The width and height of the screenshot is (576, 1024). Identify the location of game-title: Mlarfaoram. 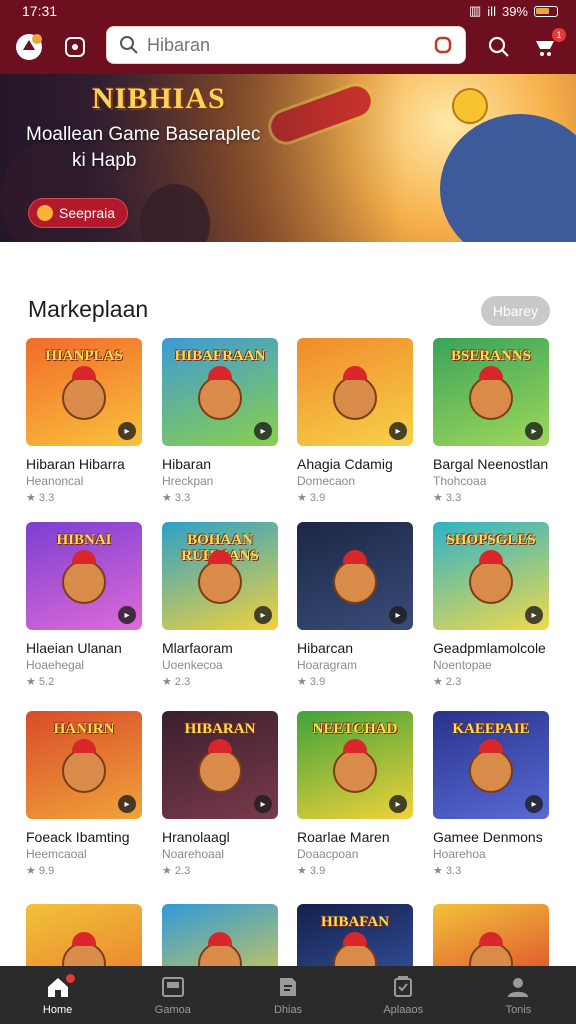
(197, 648).